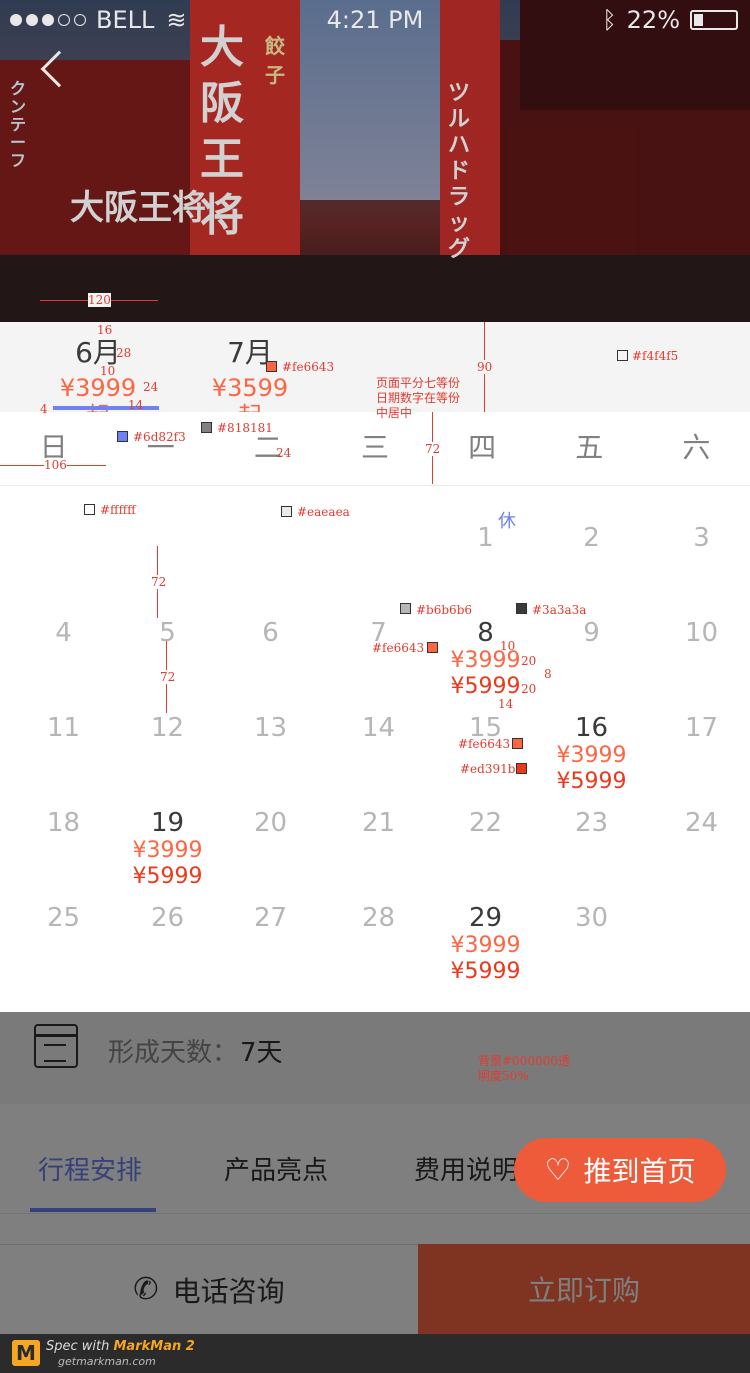 This screenshot has height=1373, width=750. I want to click on calendar-day: 21, so click(378, 823).